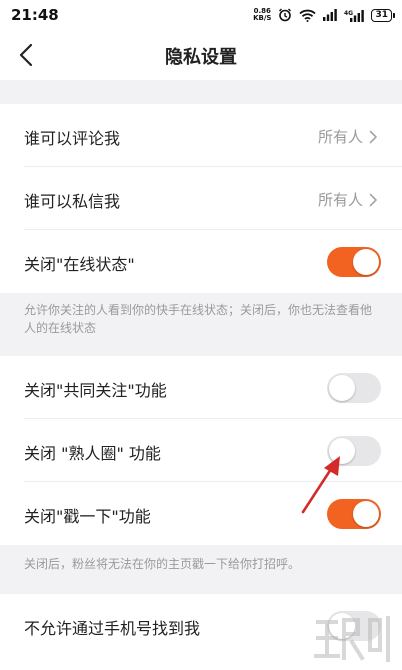  What do you see at coordinates (92, 453) in the screenshot?
I see `setting-label-acquaintance-circle: 关闭 "熟人圈" 功能` at bounding box center [92, 453].